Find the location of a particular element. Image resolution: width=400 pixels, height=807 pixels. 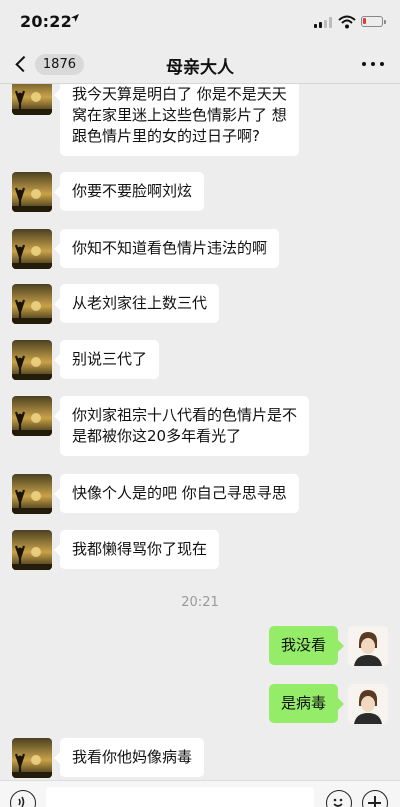

incoming-message-bubble: 我都懒得骂你了现在 is located at coordinates (136, 549).